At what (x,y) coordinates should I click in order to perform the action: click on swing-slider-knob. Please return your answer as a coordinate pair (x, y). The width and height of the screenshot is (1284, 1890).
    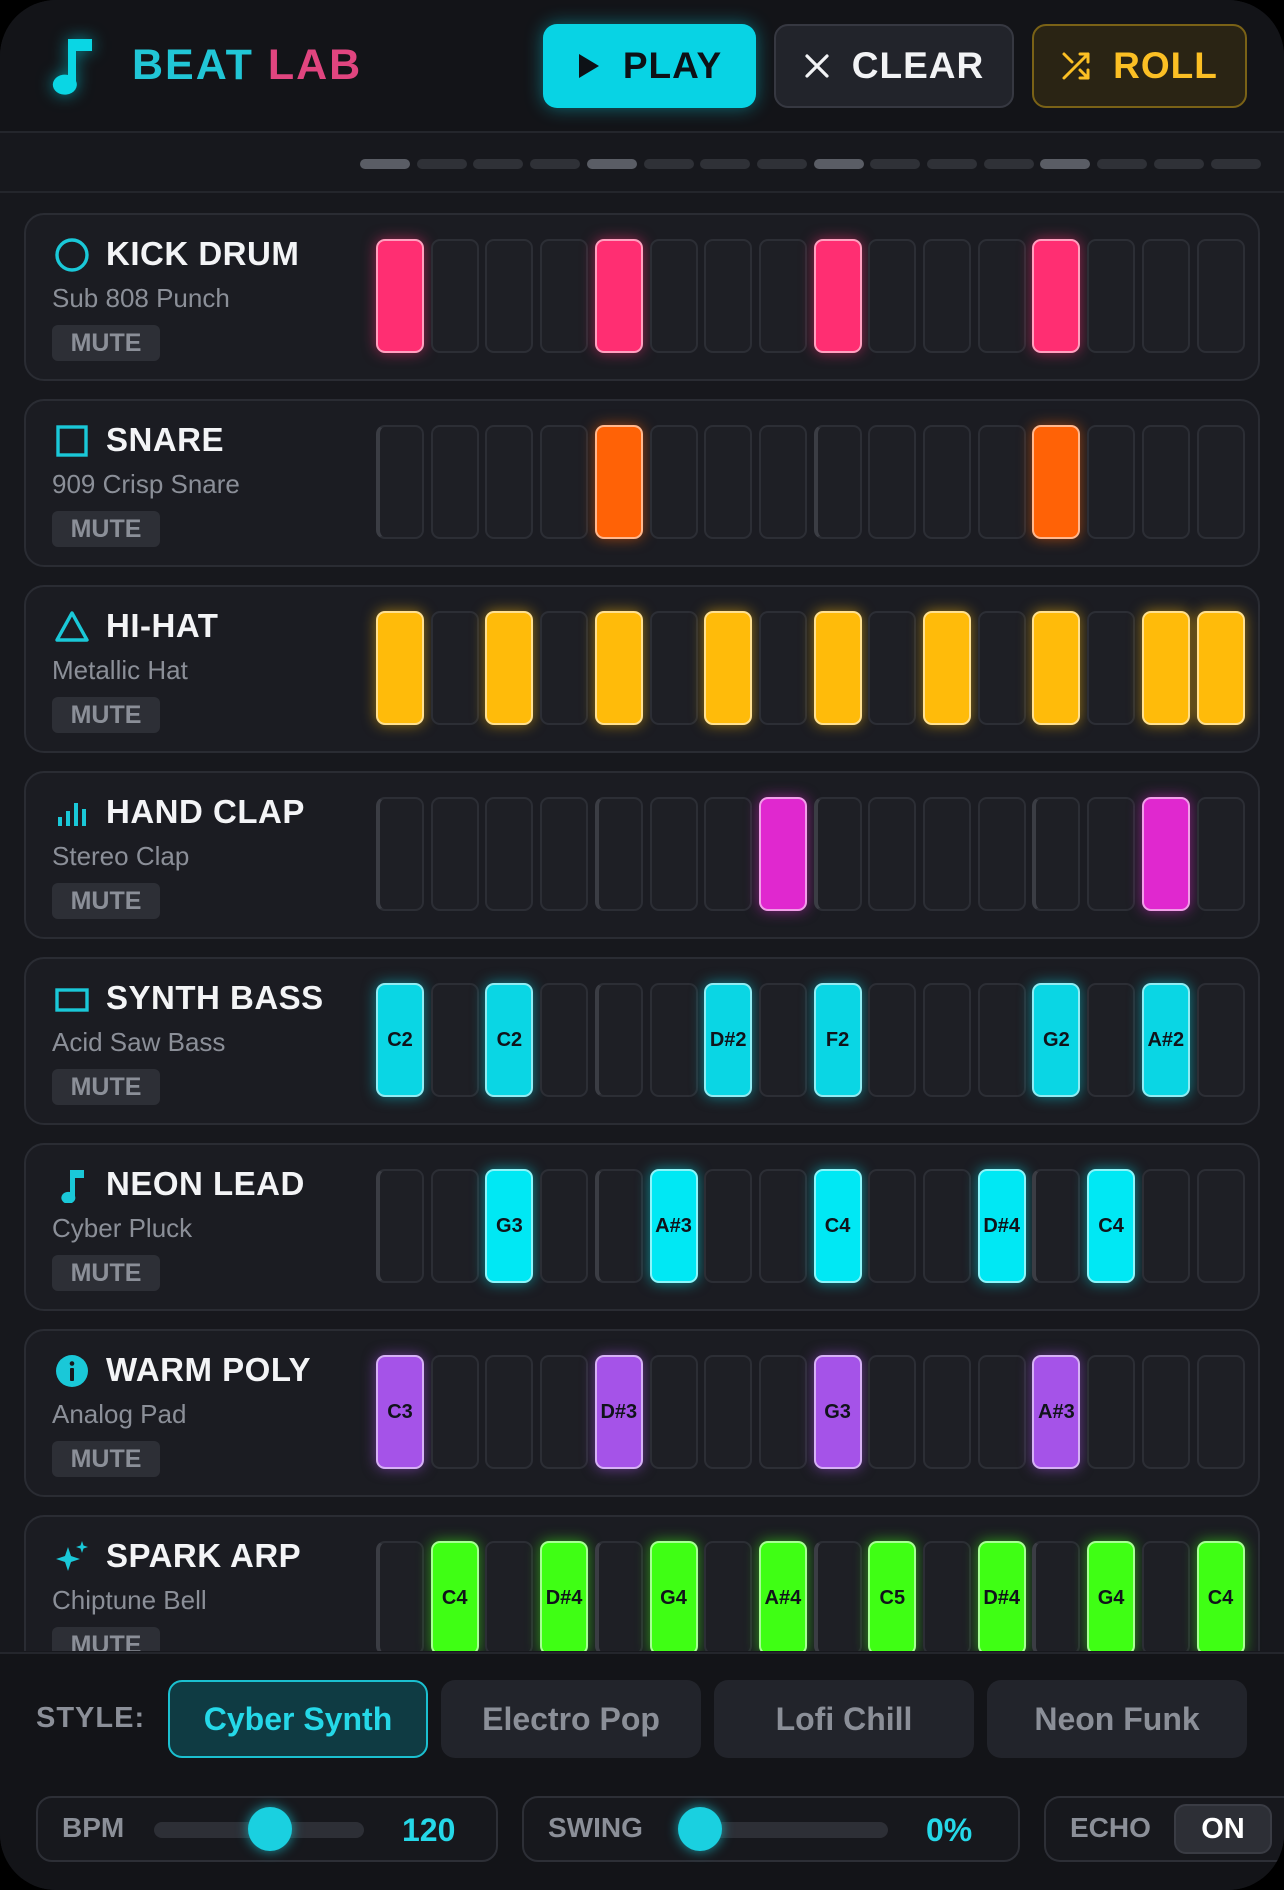
    Looking at the image, I should click on (700, 1829).